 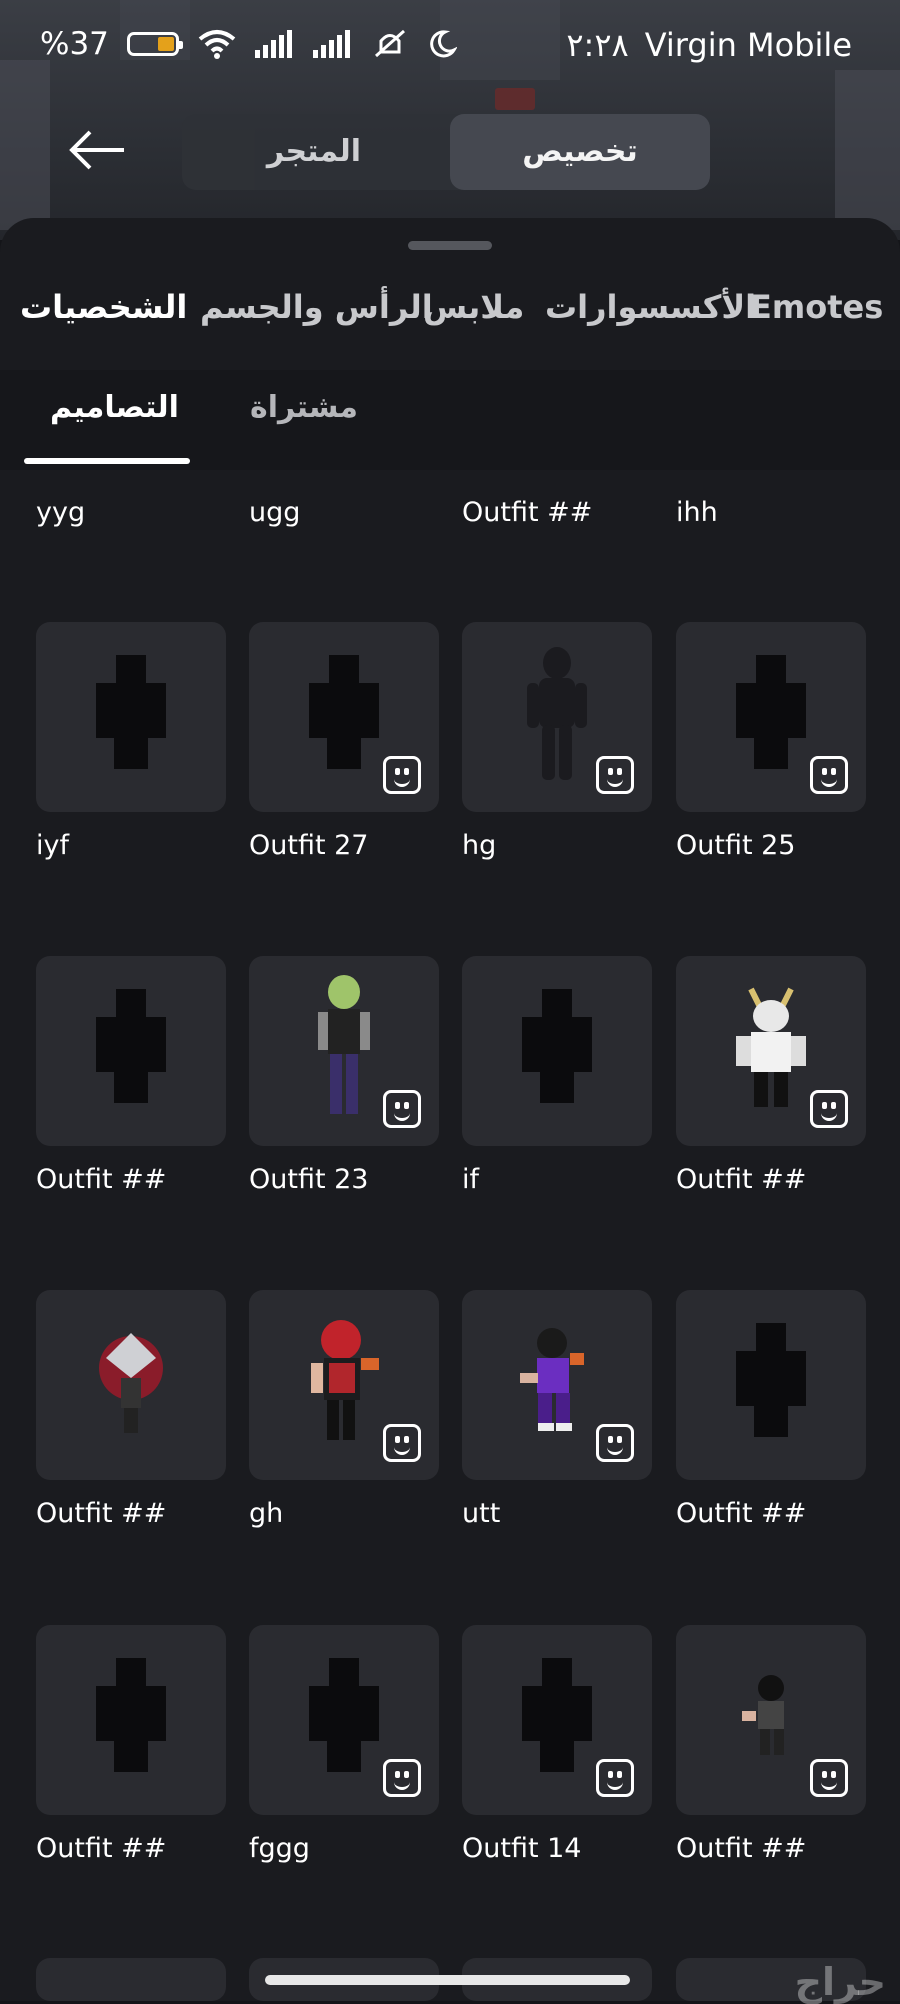 What do you see at coordinates (107, 461) in the screenshot?
I see `active-tab-indicator` at bounding box center [107, 461].